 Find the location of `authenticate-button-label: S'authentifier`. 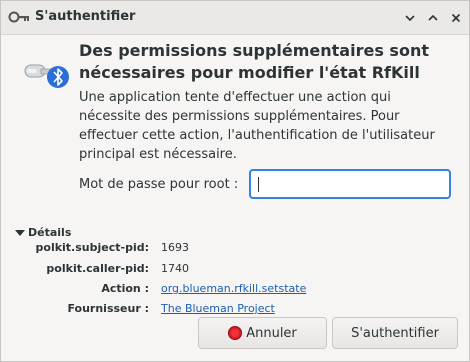

authenticate-button-label: S'authentifier is located at coordinates (395, 333).